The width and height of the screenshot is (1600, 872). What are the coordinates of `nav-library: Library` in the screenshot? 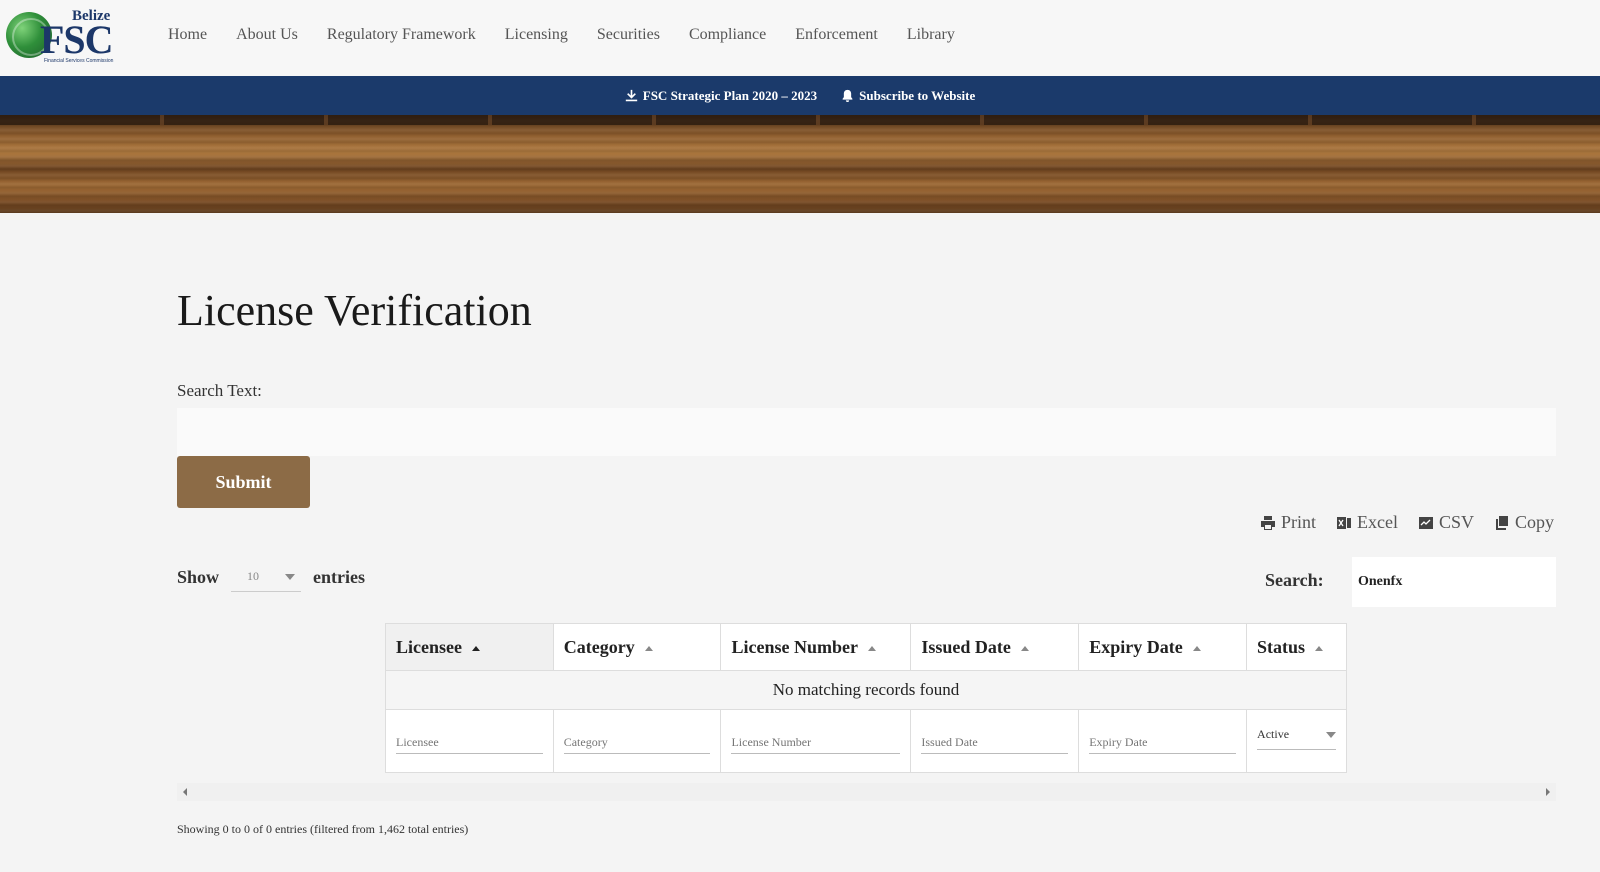 It's located at (931, 35).